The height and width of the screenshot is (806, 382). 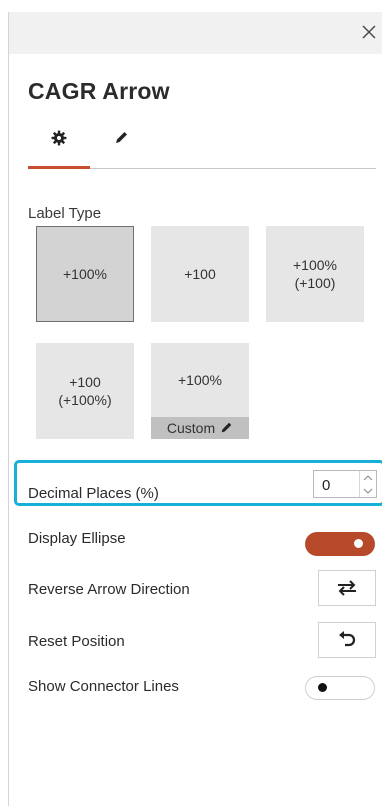 What do you see at coordinates (76, 641) in the screenshot?
I see `reset-position-label: Reset Position` at bounding box center [76, 641].